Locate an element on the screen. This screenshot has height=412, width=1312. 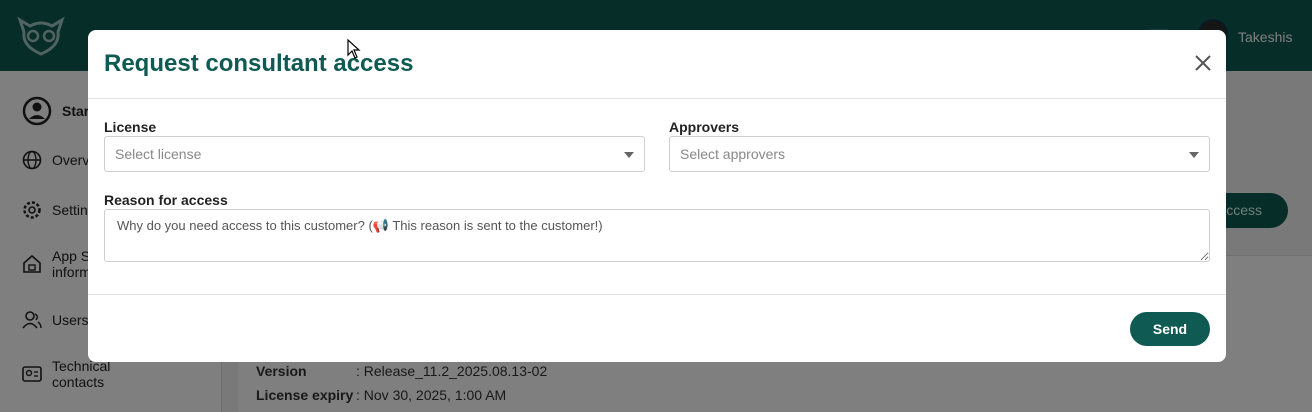
reason-label: Reason for access is located at coordinates (166, 200).